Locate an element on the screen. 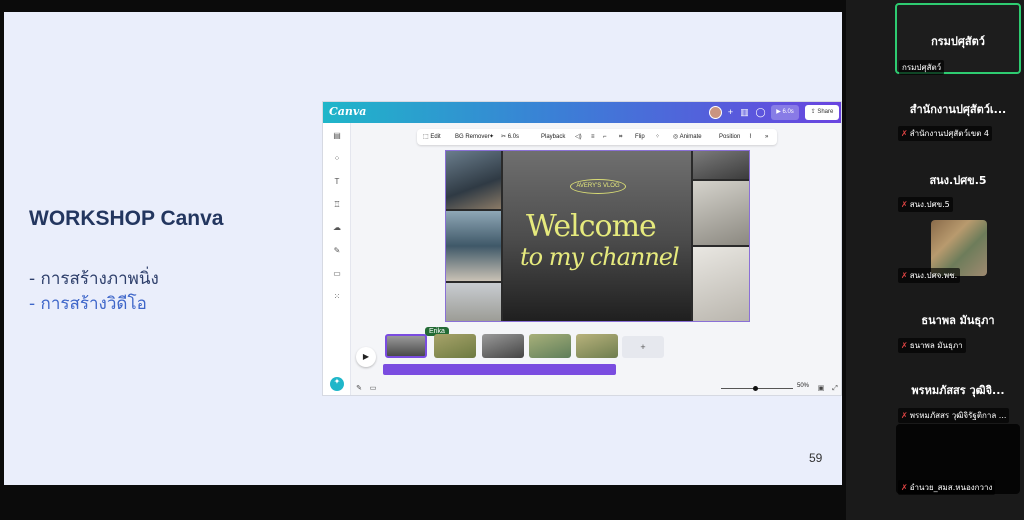  share-button: ⇪ Share is located at coordinates (822, 112).